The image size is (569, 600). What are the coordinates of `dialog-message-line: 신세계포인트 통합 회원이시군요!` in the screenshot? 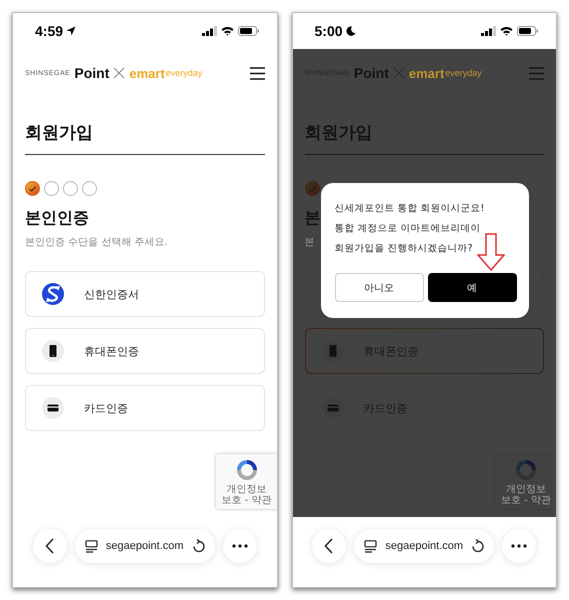 It's located at (409, 209).